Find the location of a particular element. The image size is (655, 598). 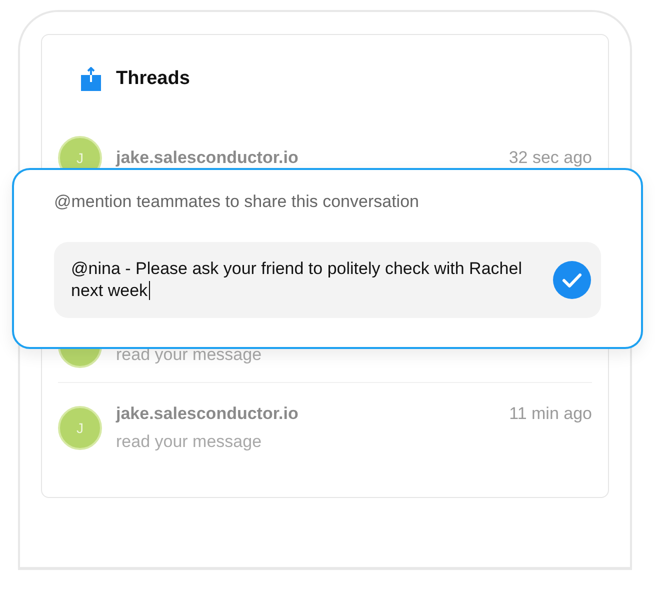

timestamp: 32 sec ago is located at coordinates (550, 158).